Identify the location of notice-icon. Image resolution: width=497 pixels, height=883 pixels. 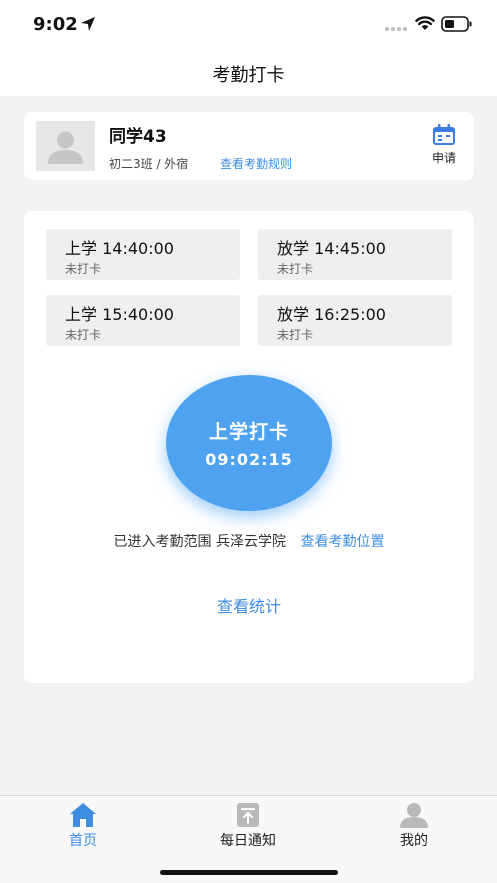
(248, 815).